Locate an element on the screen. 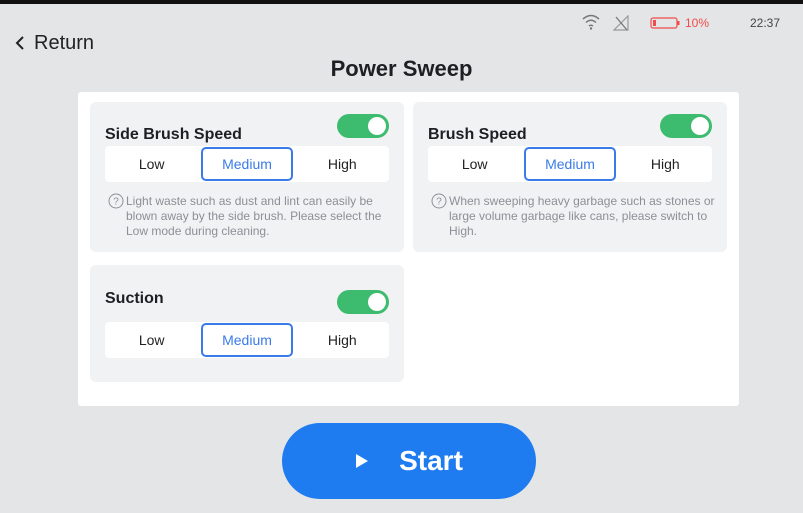 This screenshot has height=513, width=803. suction-selector: Low Medium High is located at coordinates (247, 340).